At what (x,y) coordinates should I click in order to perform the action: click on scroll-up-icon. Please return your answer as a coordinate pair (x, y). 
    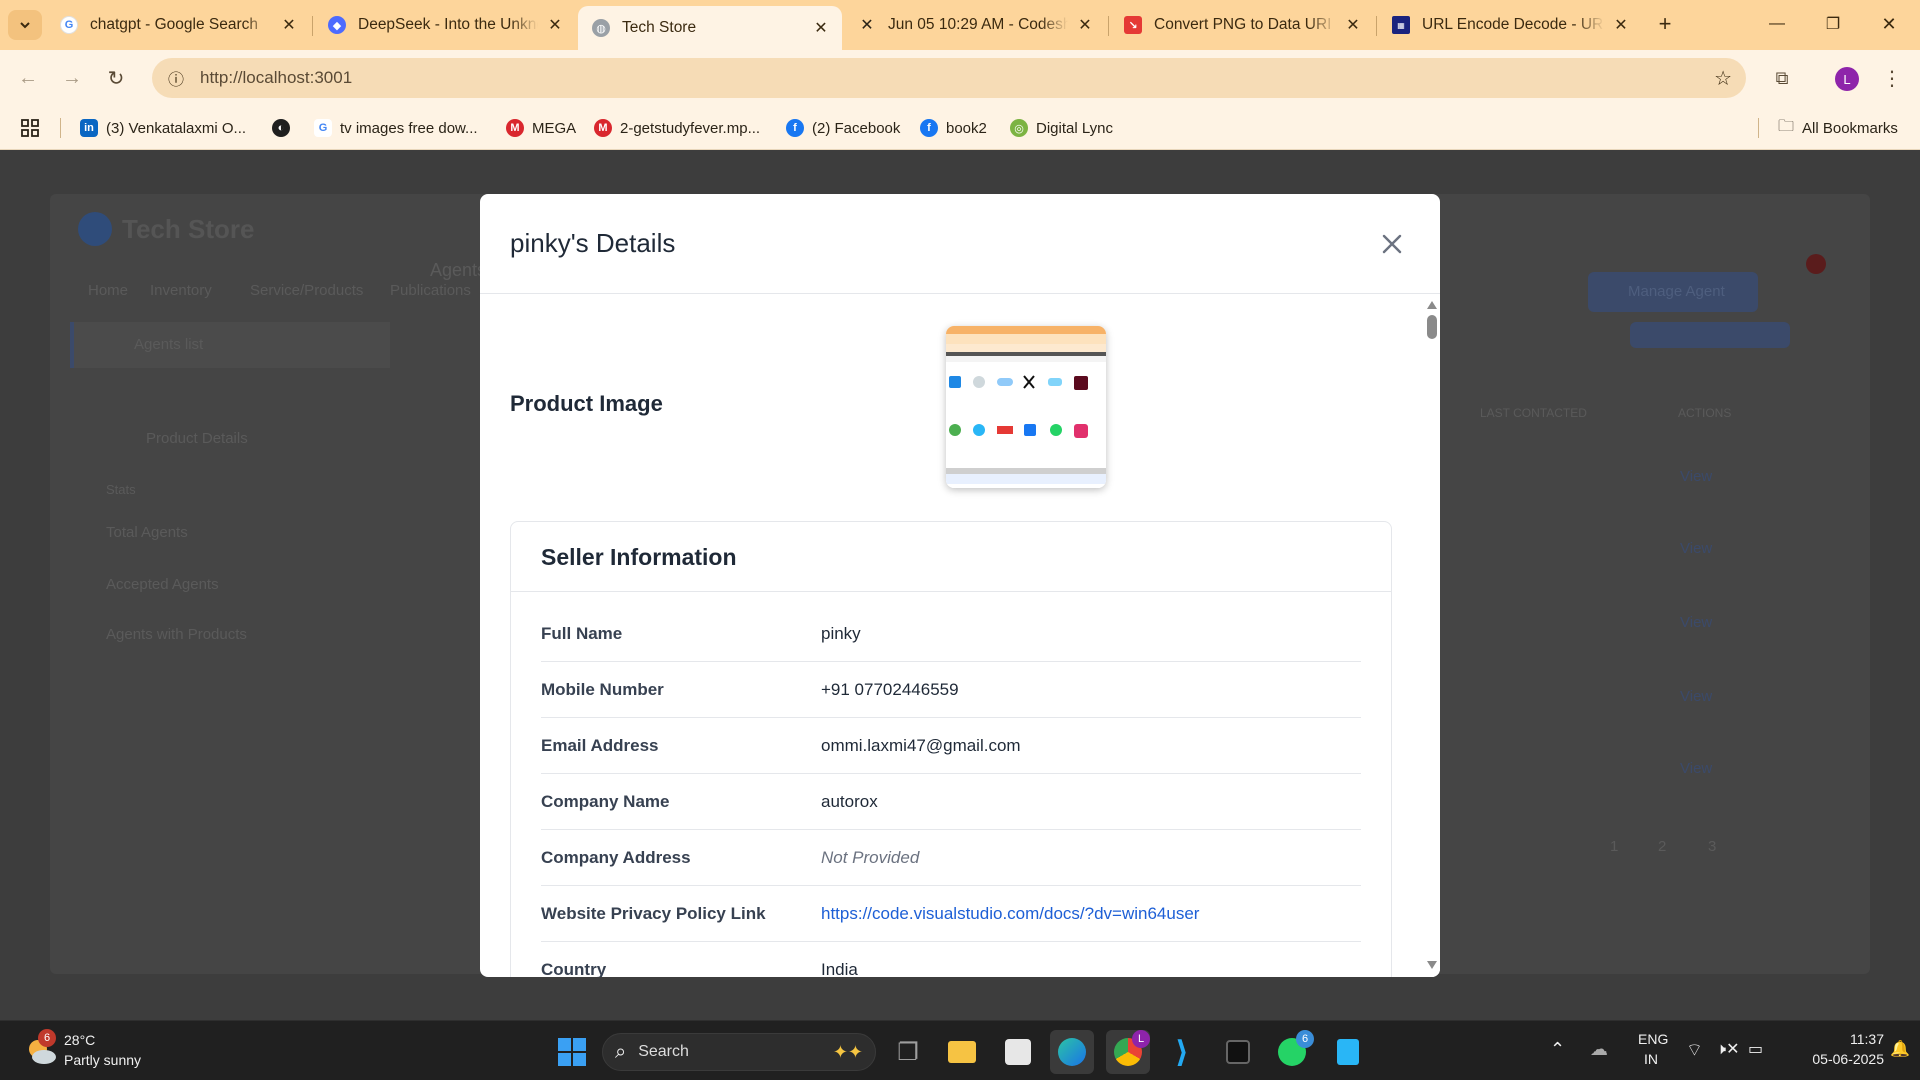
    Looking at the image, I should click on (1432, 305).